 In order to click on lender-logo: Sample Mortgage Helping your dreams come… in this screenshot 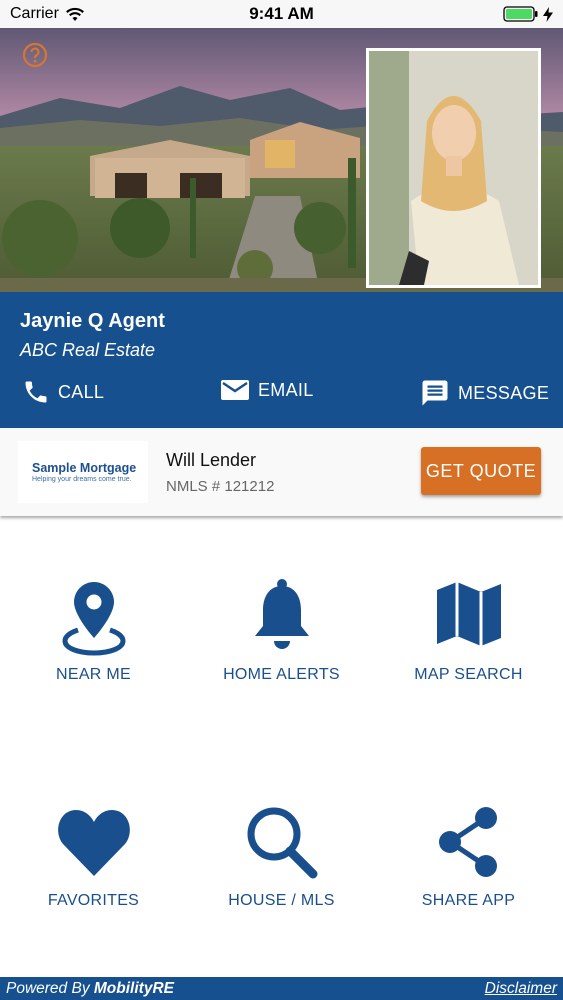, I will do `click(83, 472)`.